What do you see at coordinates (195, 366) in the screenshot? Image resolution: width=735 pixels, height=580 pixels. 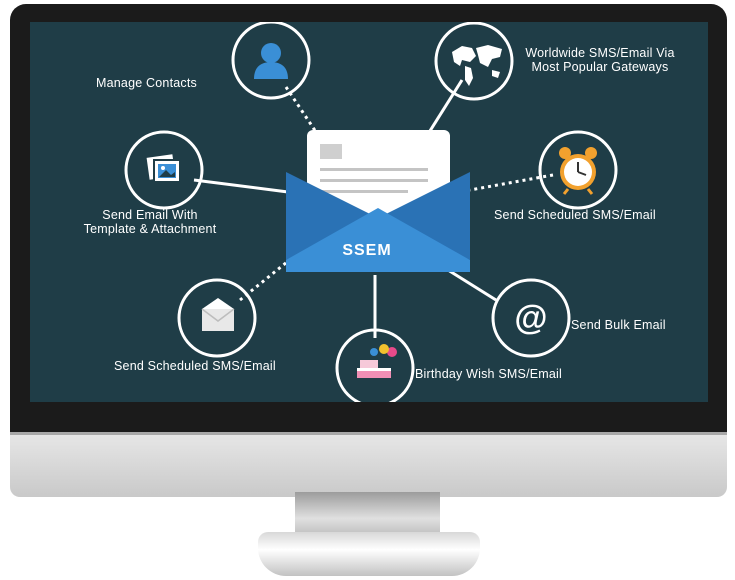 I see `label-scheduled-left: Send Scheduled SMS/Email` at bounding box center [195, 366].